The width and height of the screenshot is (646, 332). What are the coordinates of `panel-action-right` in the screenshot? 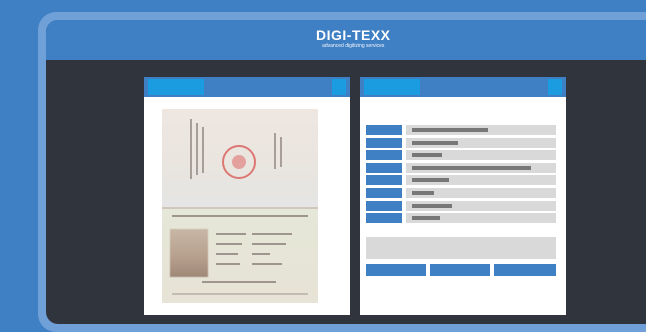 It's located at (555, 87).